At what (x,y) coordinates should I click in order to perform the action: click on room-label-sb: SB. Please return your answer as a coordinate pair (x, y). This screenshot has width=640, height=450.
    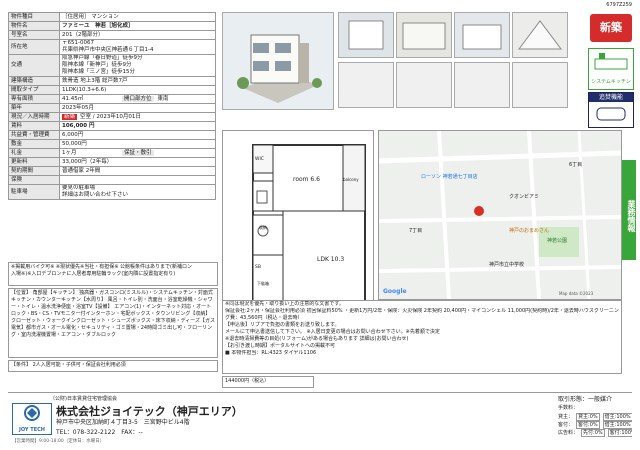
    Looking at the image, I should click on (258, 267).